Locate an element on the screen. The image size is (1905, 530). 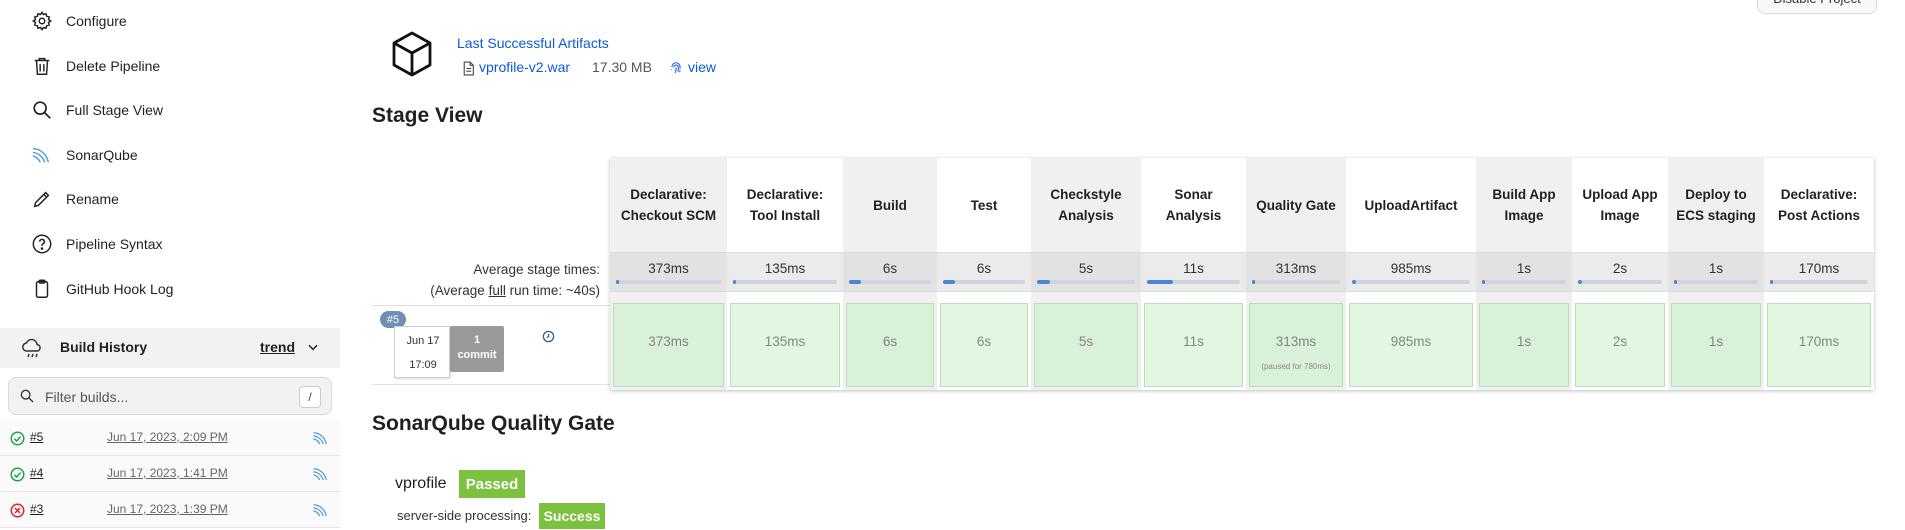
server-side-processing-label: server-side processing: is located at coordinates (464, 515).